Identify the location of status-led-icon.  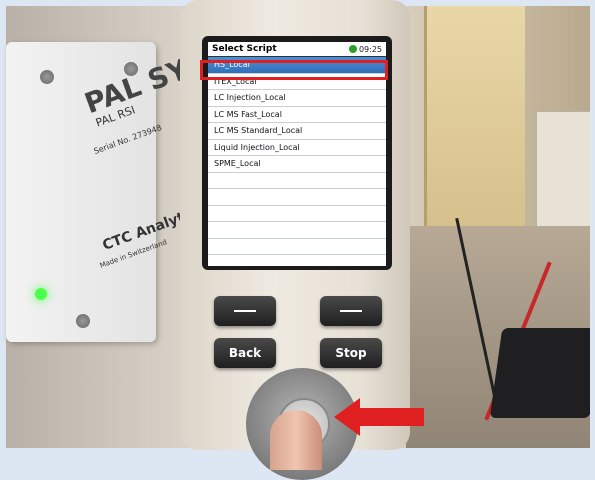
(41, 294).